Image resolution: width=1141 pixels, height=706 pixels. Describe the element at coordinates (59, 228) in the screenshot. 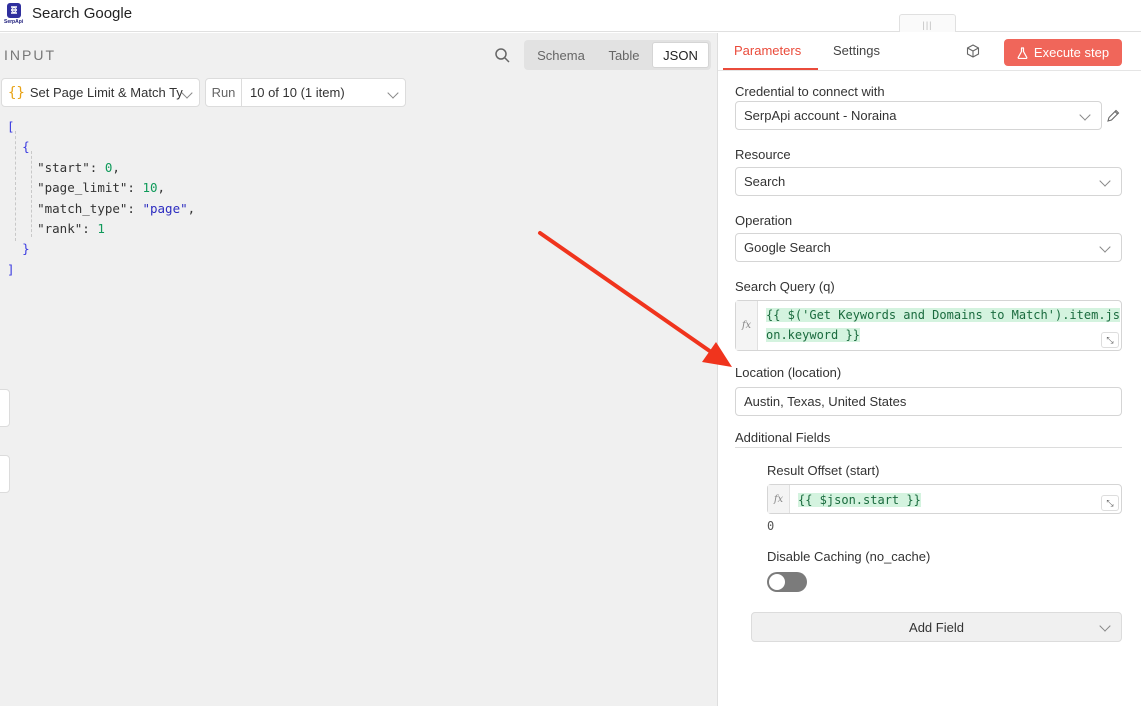

I see `json-key: "rank"` at that location.